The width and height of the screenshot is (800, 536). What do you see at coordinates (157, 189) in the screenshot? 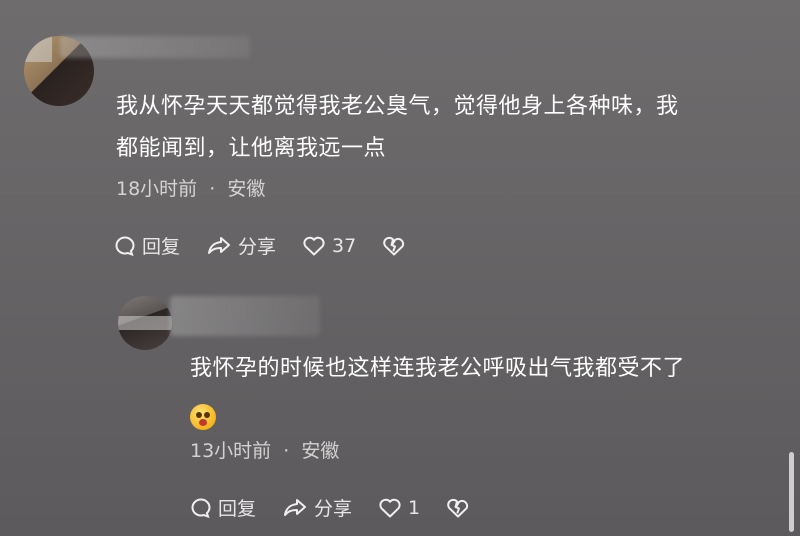
I see `timestamp: 18小时前` at bounding box center [157, 189].